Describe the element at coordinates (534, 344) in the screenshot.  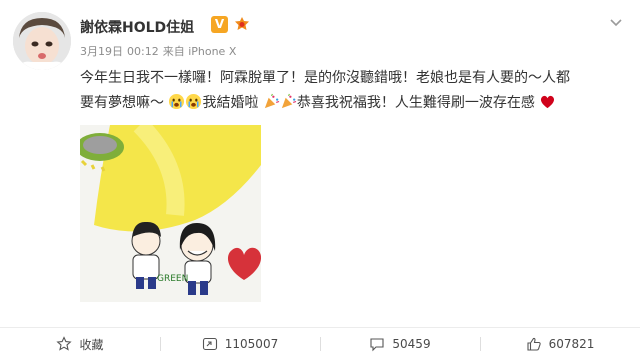
I see `thumbs-up-icon` at that location.